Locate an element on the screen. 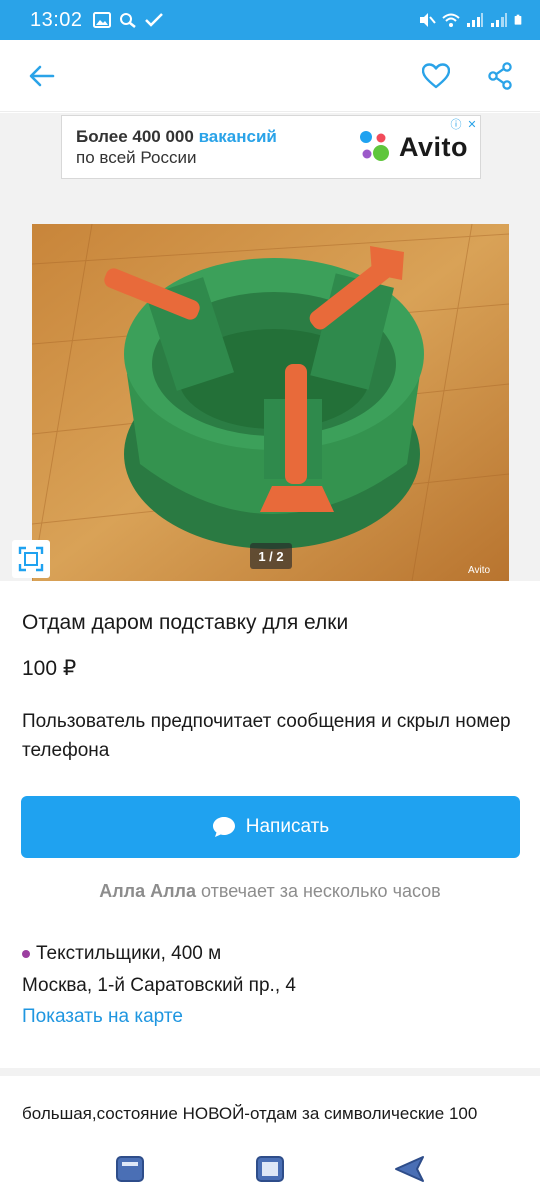 This screenshot has width=540, height=1200. seller-line: Алла Алла отвечает за несколько часов is located at coordinates (270, 891).